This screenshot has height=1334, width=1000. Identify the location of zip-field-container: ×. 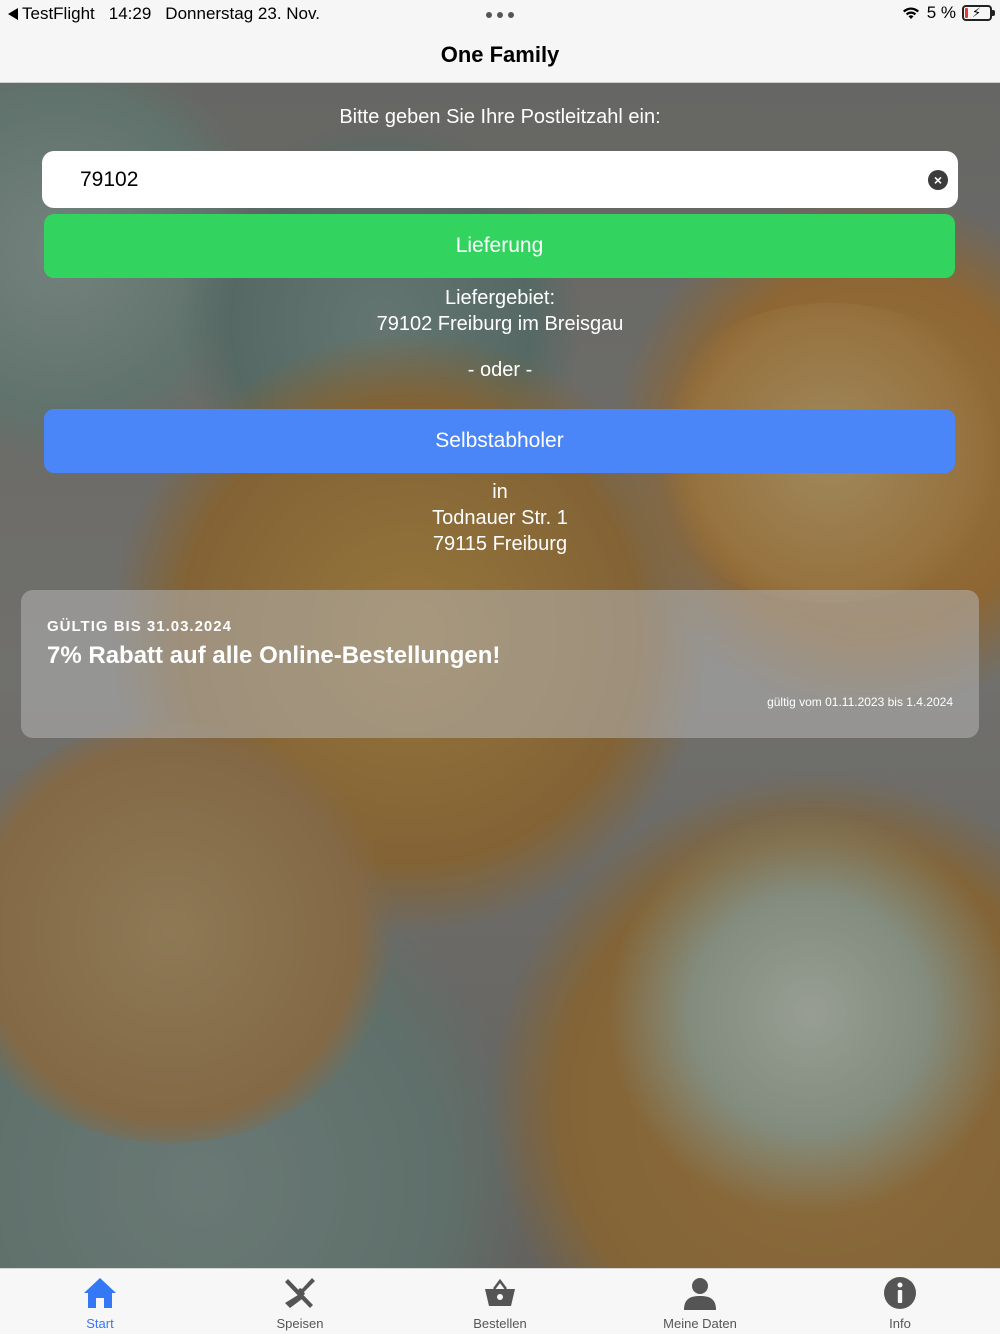
(500, 179).